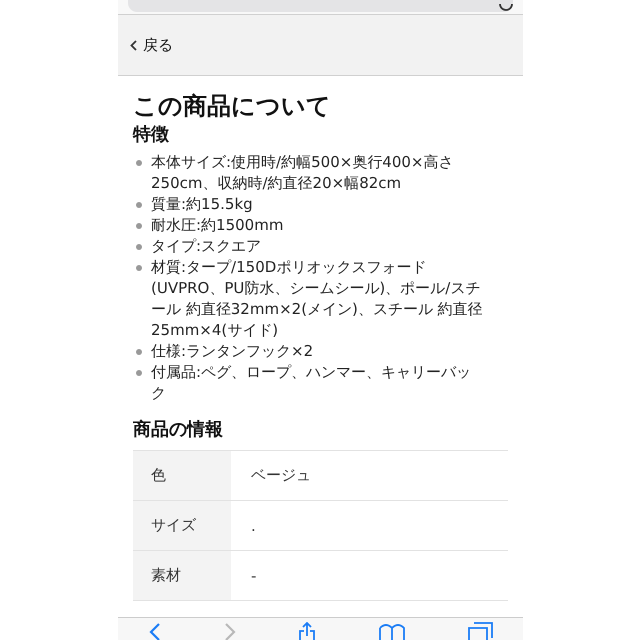 The height and width of the screenshot is (640, 640). I want to click on feature-text: 材質:タープ/150Dポリオックスフォード(UVPRO、PU防水、シームシール)、ポール/スチール 約直径32mm×2(メイン)、スチール 約直径25mm×4(サイド), so click(317, 299).